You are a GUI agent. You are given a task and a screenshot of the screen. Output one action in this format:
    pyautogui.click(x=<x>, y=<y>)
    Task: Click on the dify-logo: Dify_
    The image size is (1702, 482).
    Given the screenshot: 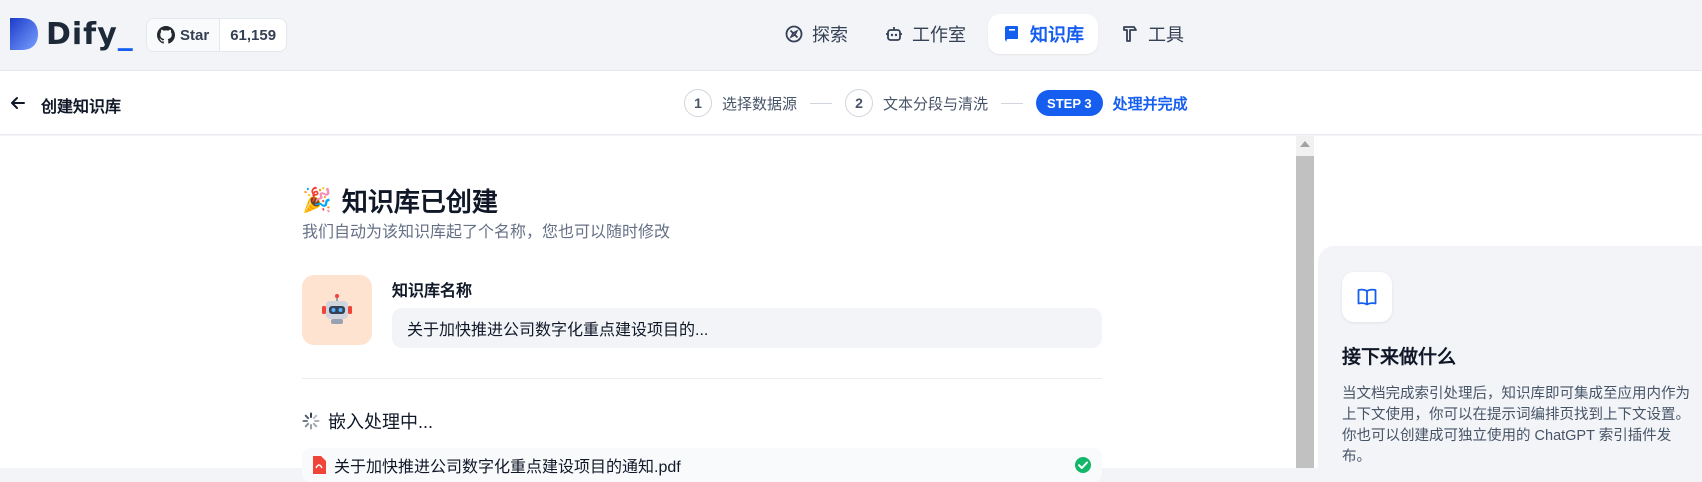 What is the action you would take?
    pyautogui.click(x=71, y=34)
    